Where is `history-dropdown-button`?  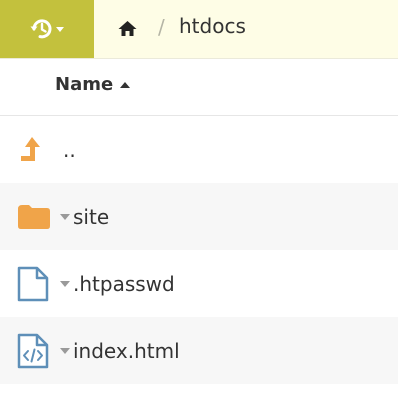
history-dropdown-button is located at coordinates (47, 29).